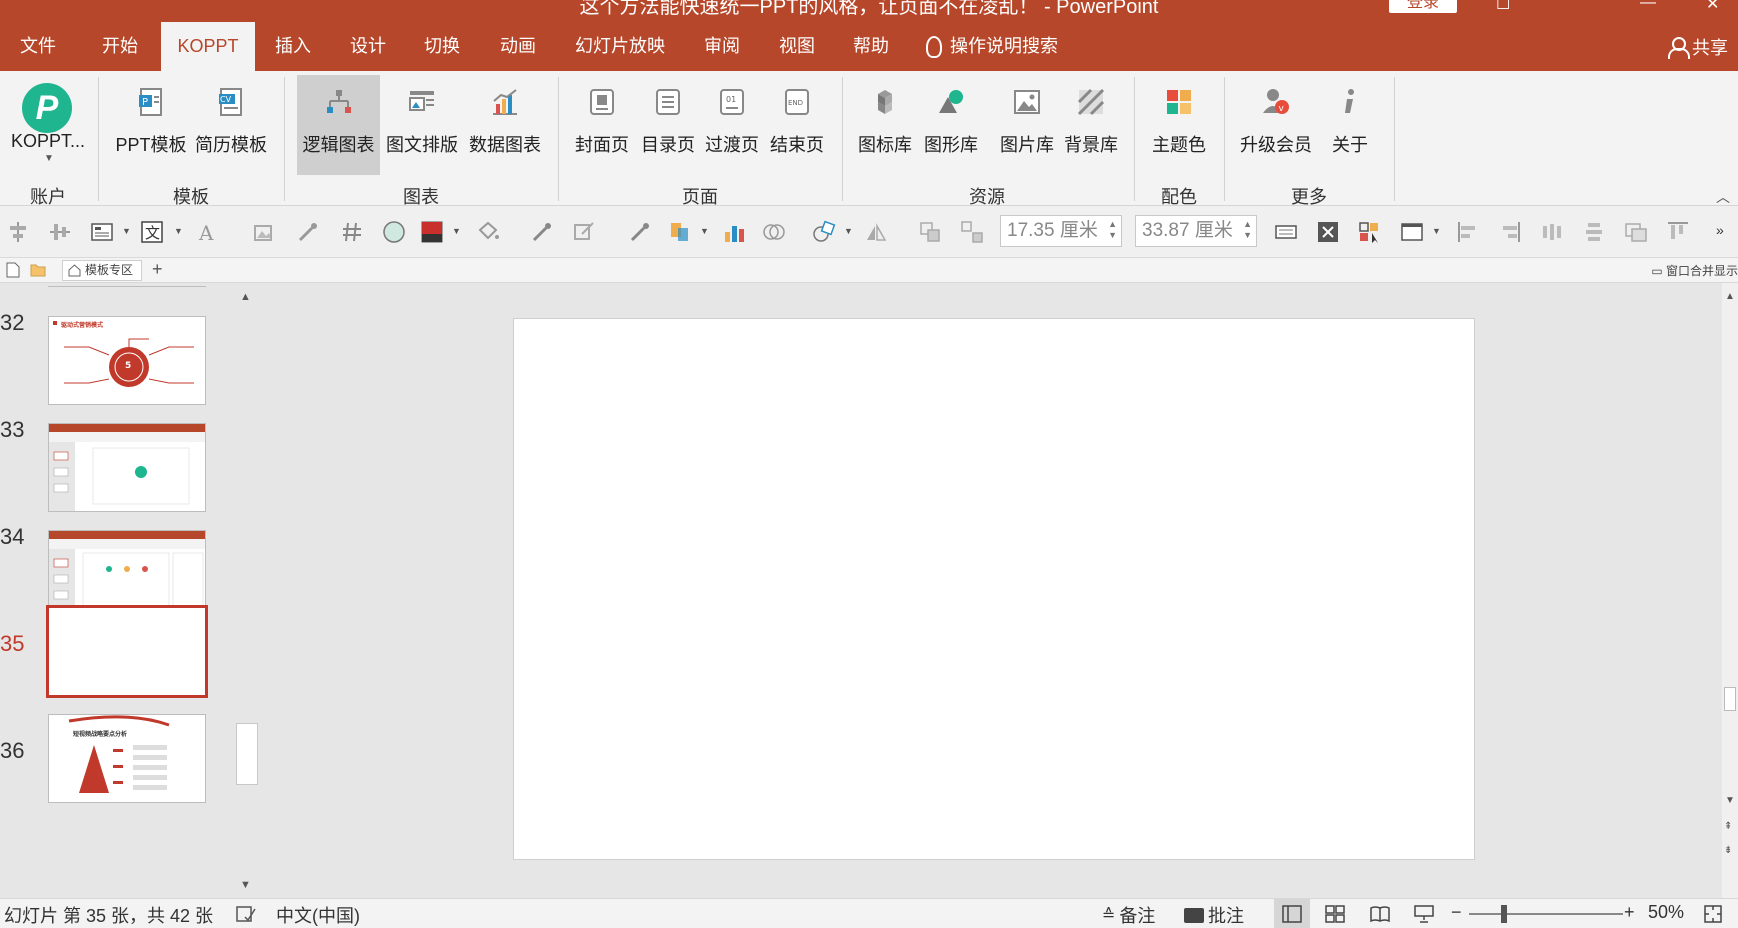  I want to click on circle-shape-icon, so click(394, 232).